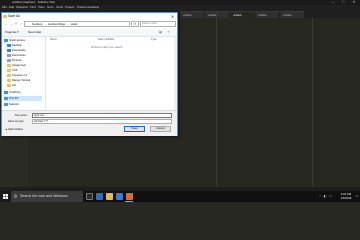  Describe the element at coordinates (160, 129) in the screenshot. I see `cancel-button: Cancel` at that location.